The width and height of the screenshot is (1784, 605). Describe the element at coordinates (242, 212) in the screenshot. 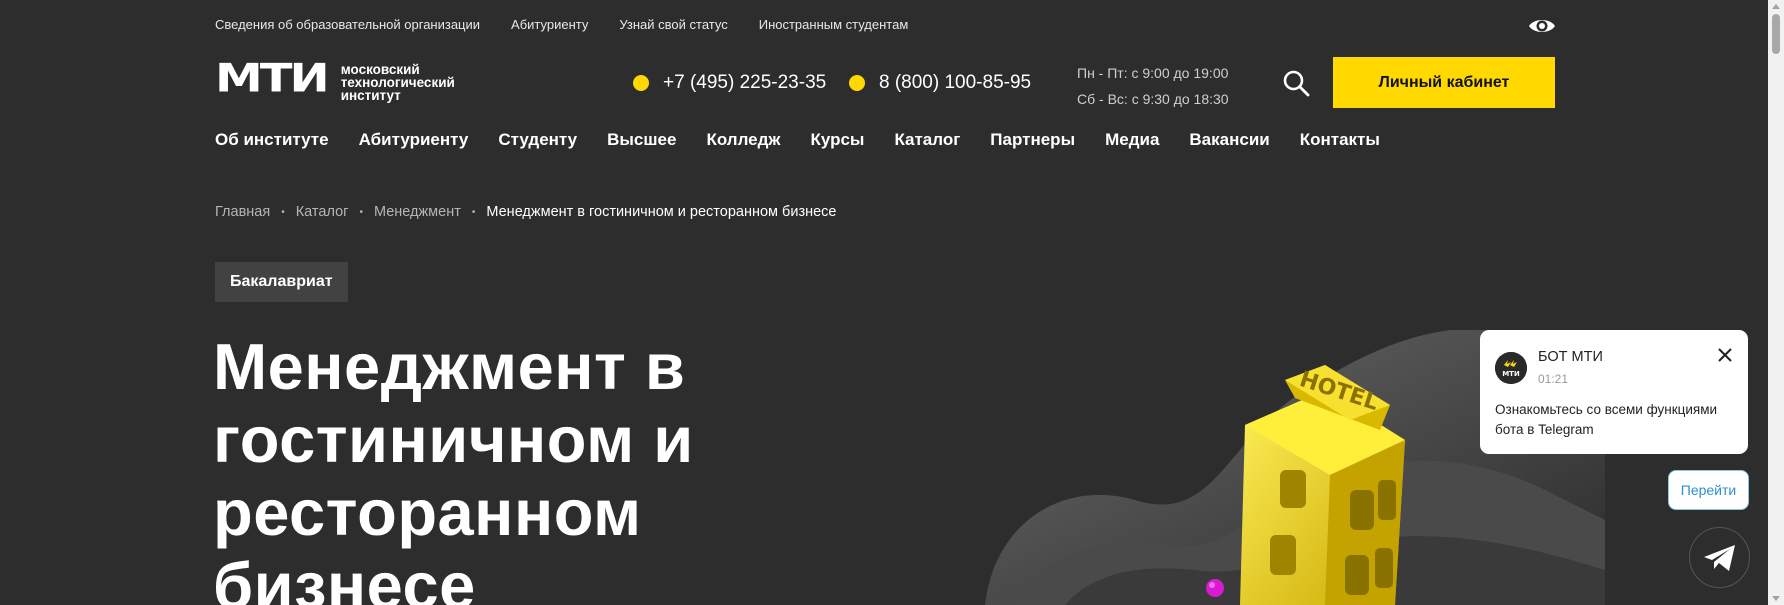

I see `breadcrumb-home: Главная` at that location.